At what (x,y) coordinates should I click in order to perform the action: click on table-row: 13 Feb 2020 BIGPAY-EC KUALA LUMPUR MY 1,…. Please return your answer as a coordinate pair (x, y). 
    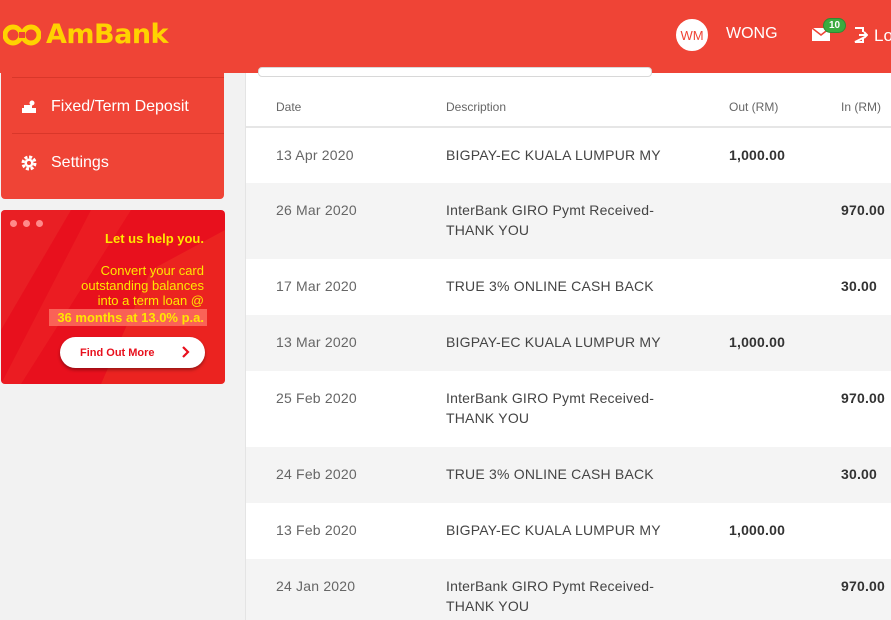
    Looking at the image, I should click on (568, 531).